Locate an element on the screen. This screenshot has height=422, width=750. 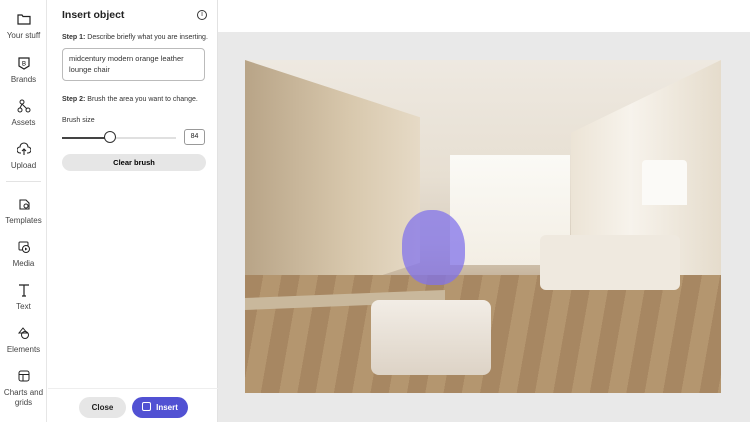
ottoman is located at coordinates (431, 337).